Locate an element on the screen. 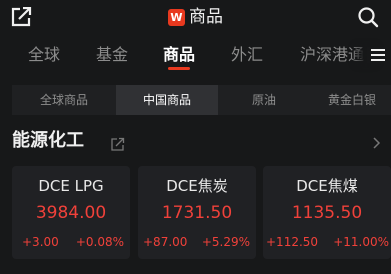 This screenshot has width=391, height=274. page-title-wrap: W 商品 is located at coordinates (195, 17).